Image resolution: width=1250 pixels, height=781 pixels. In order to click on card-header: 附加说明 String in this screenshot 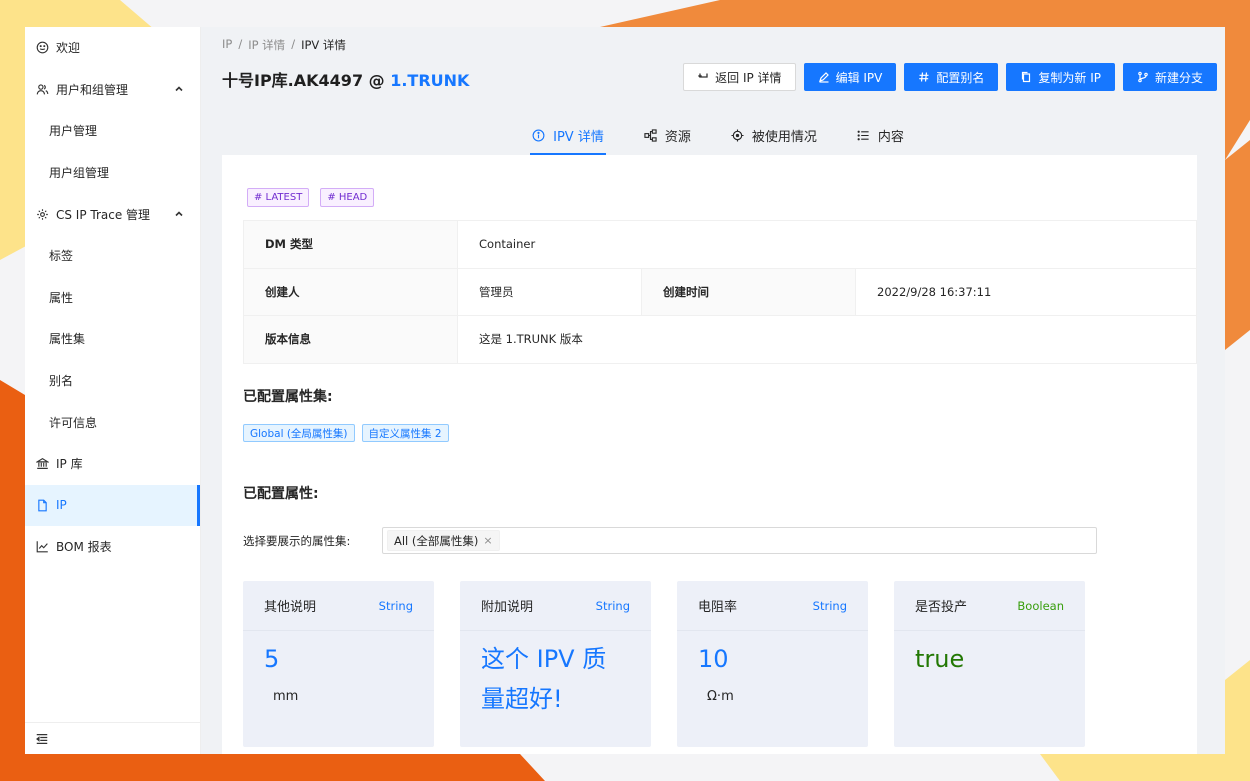, I will do `click(555, 606)`.